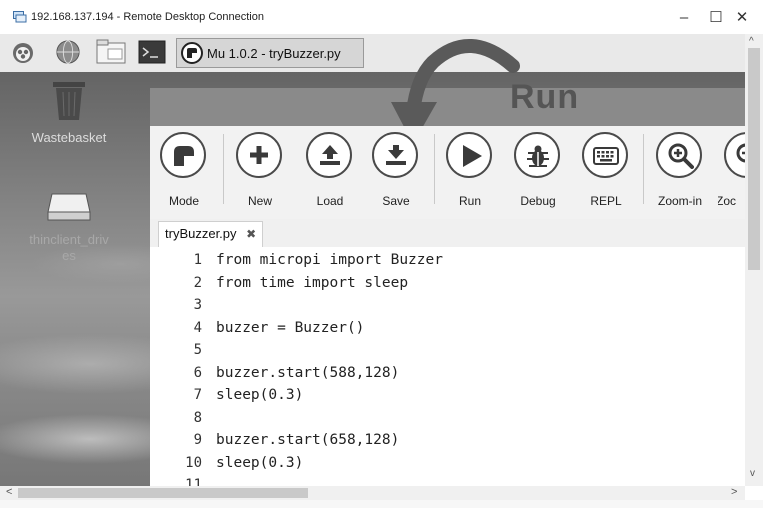 This screenshot has height=508, width=763. Describe the element at coordinates (312, 283) in the screenshot. I see `code-line: from time import sleep` at that location.